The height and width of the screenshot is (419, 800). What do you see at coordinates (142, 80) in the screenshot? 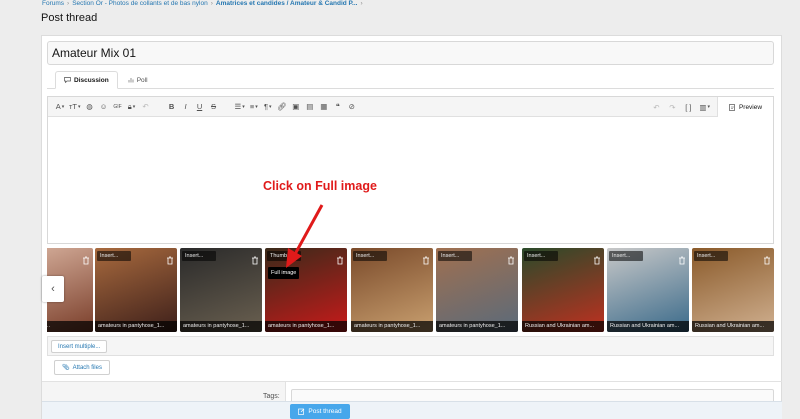
I see `tab-poll-label: Poll` at bounding box center [142, 80].